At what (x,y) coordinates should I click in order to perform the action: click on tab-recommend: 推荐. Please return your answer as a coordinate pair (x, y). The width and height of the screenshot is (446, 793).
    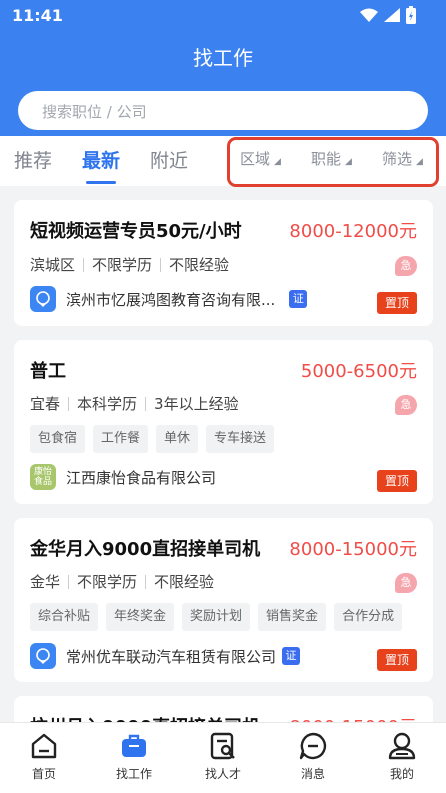
    Looking at the image, I should click on (33, 159).